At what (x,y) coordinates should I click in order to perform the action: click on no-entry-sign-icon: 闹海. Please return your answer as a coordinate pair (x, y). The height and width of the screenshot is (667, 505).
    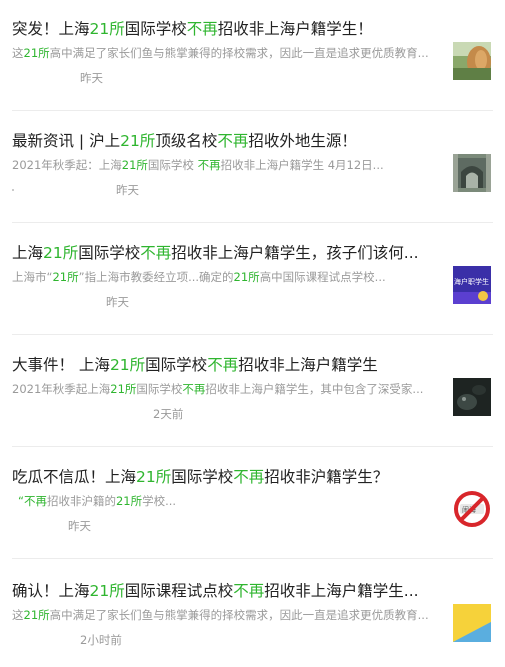
    Looking at the image, I should click on (472, 509).